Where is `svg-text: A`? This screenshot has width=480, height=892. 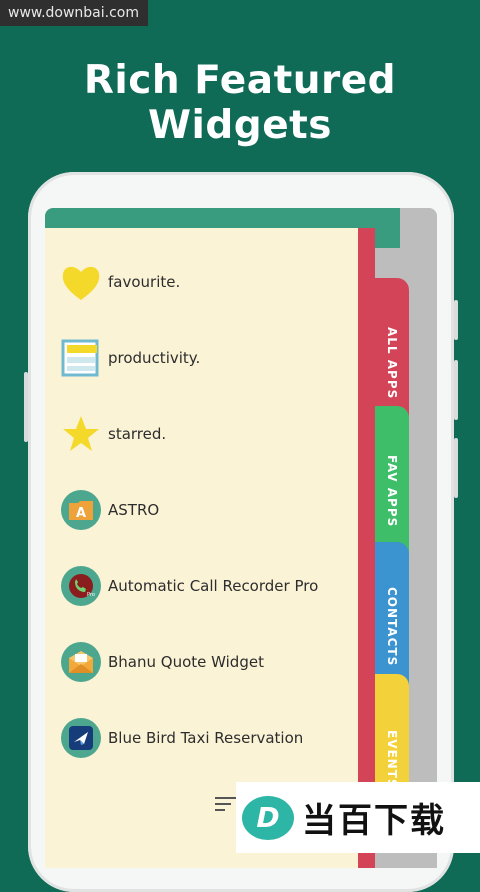
svg-text: A is located at coordinates (81, 513).